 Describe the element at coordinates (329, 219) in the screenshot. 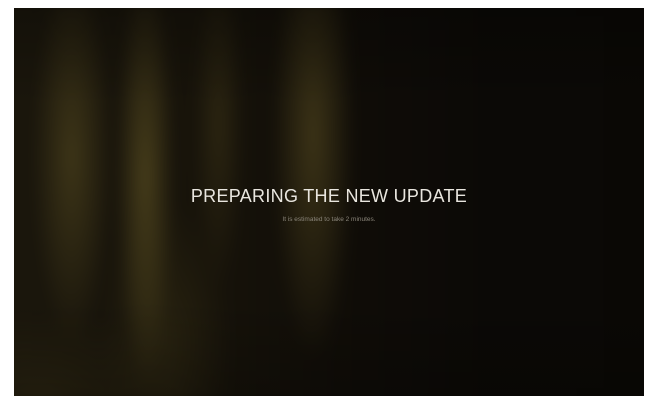

I see `estimated-time-text: It is estimated to take 2 minutes.` at that location.